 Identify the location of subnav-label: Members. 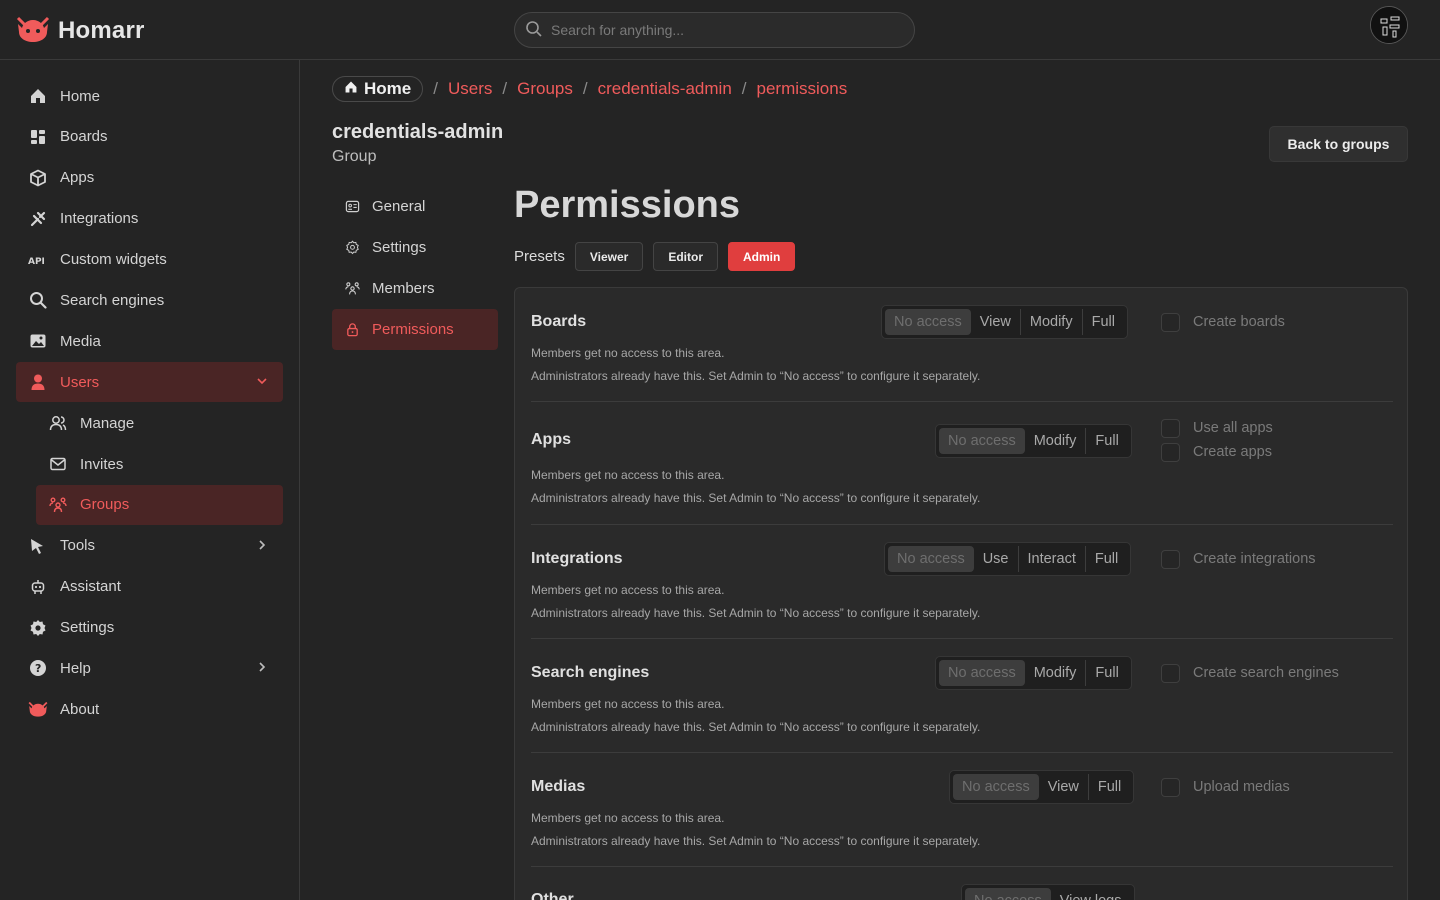
(403, 288).